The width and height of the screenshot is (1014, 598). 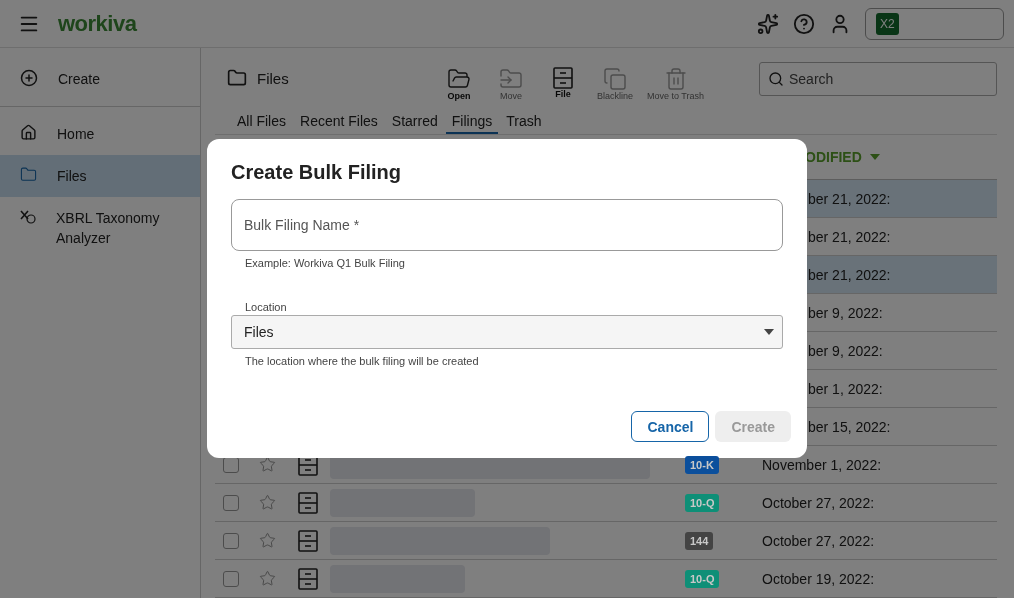 What do you see at coordinates (776, 79) in the screenshot?
I see `search-icon` at bounding box center [776, 79].